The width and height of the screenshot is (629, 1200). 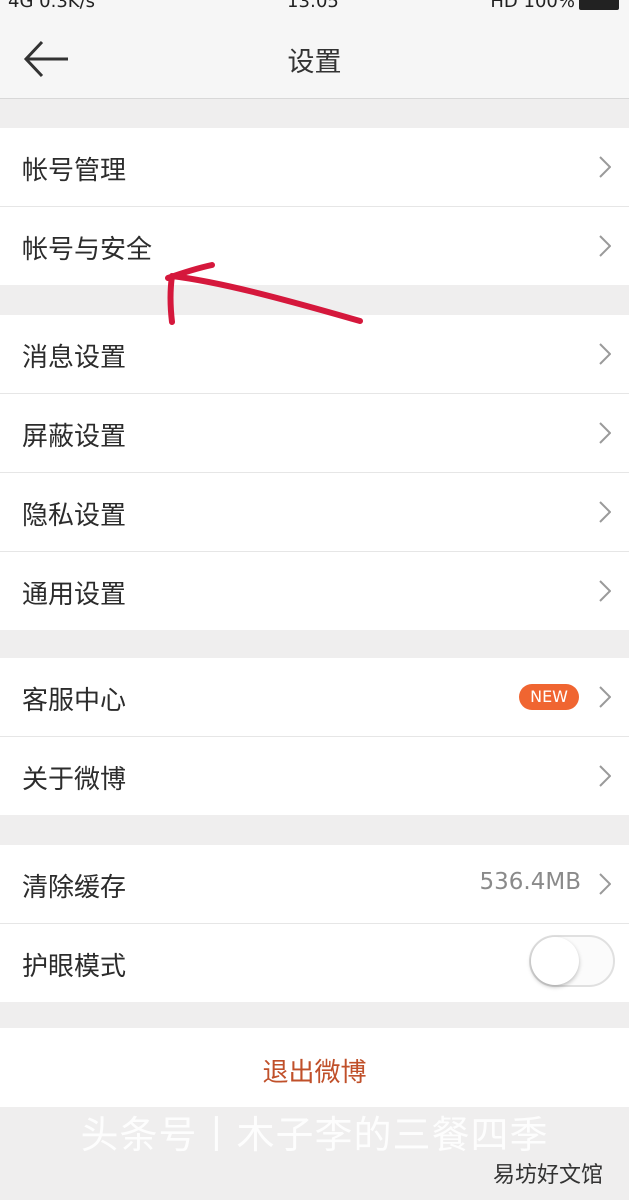 What do you see at coordinates (74, 701) in the screenshot?
I see `menu-item-label: 客服中心` at bounding box center [74, 701].